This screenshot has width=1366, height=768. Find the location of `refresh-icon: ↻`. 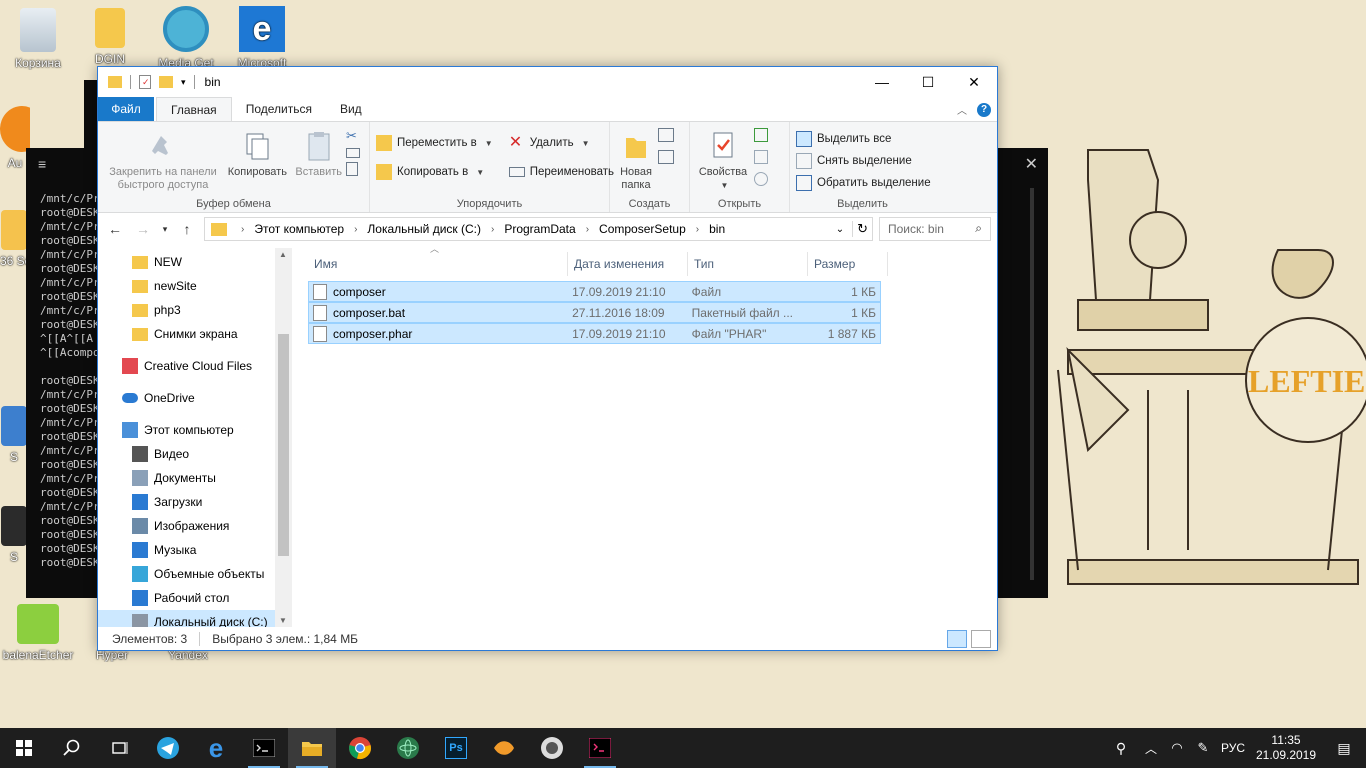

refresh-icon: ↻ is located at coordinates (862, 229).